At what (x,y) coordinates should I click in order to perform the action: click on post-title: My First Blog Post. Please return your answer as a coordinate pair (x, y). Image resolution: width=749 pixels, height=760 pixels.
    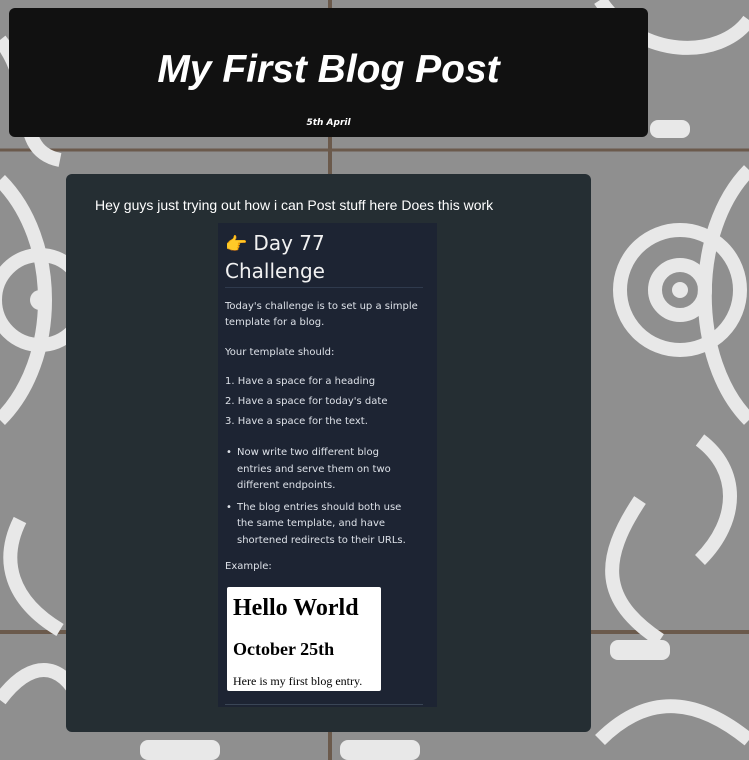
    Looking at the image, I should click on (328, 69).